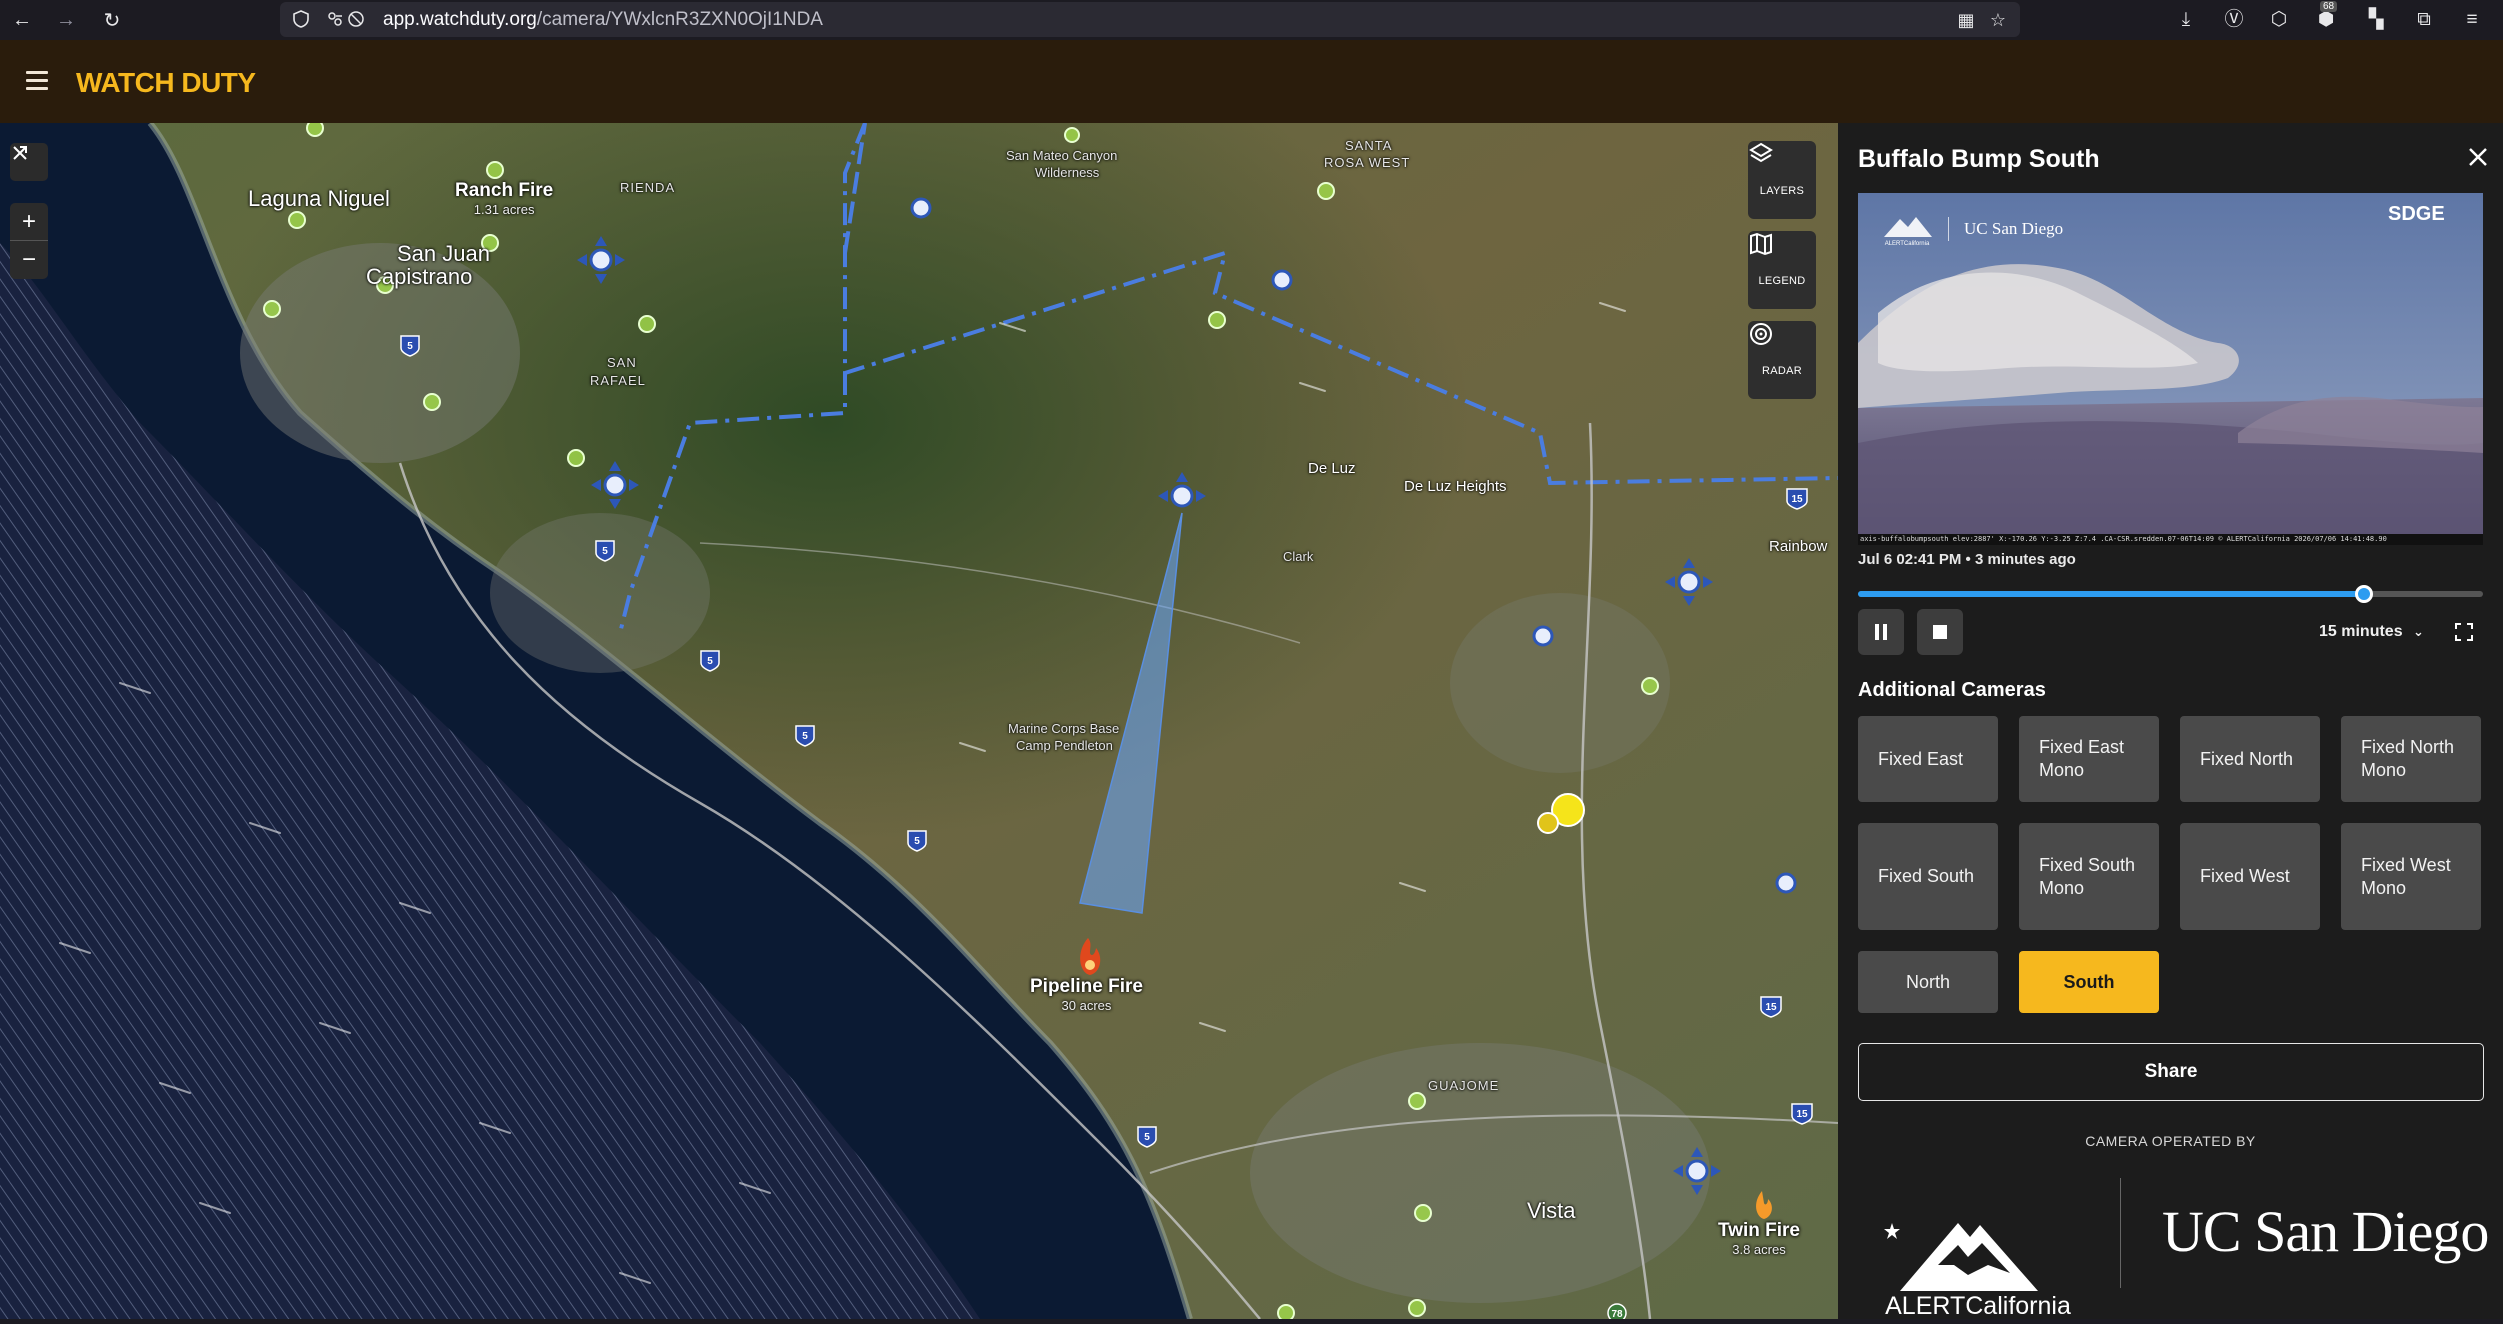  Describe the element at coordinates (2250, 876) in the screenshot. I see `camera-button-fixed-west: Fixed West` at that location.